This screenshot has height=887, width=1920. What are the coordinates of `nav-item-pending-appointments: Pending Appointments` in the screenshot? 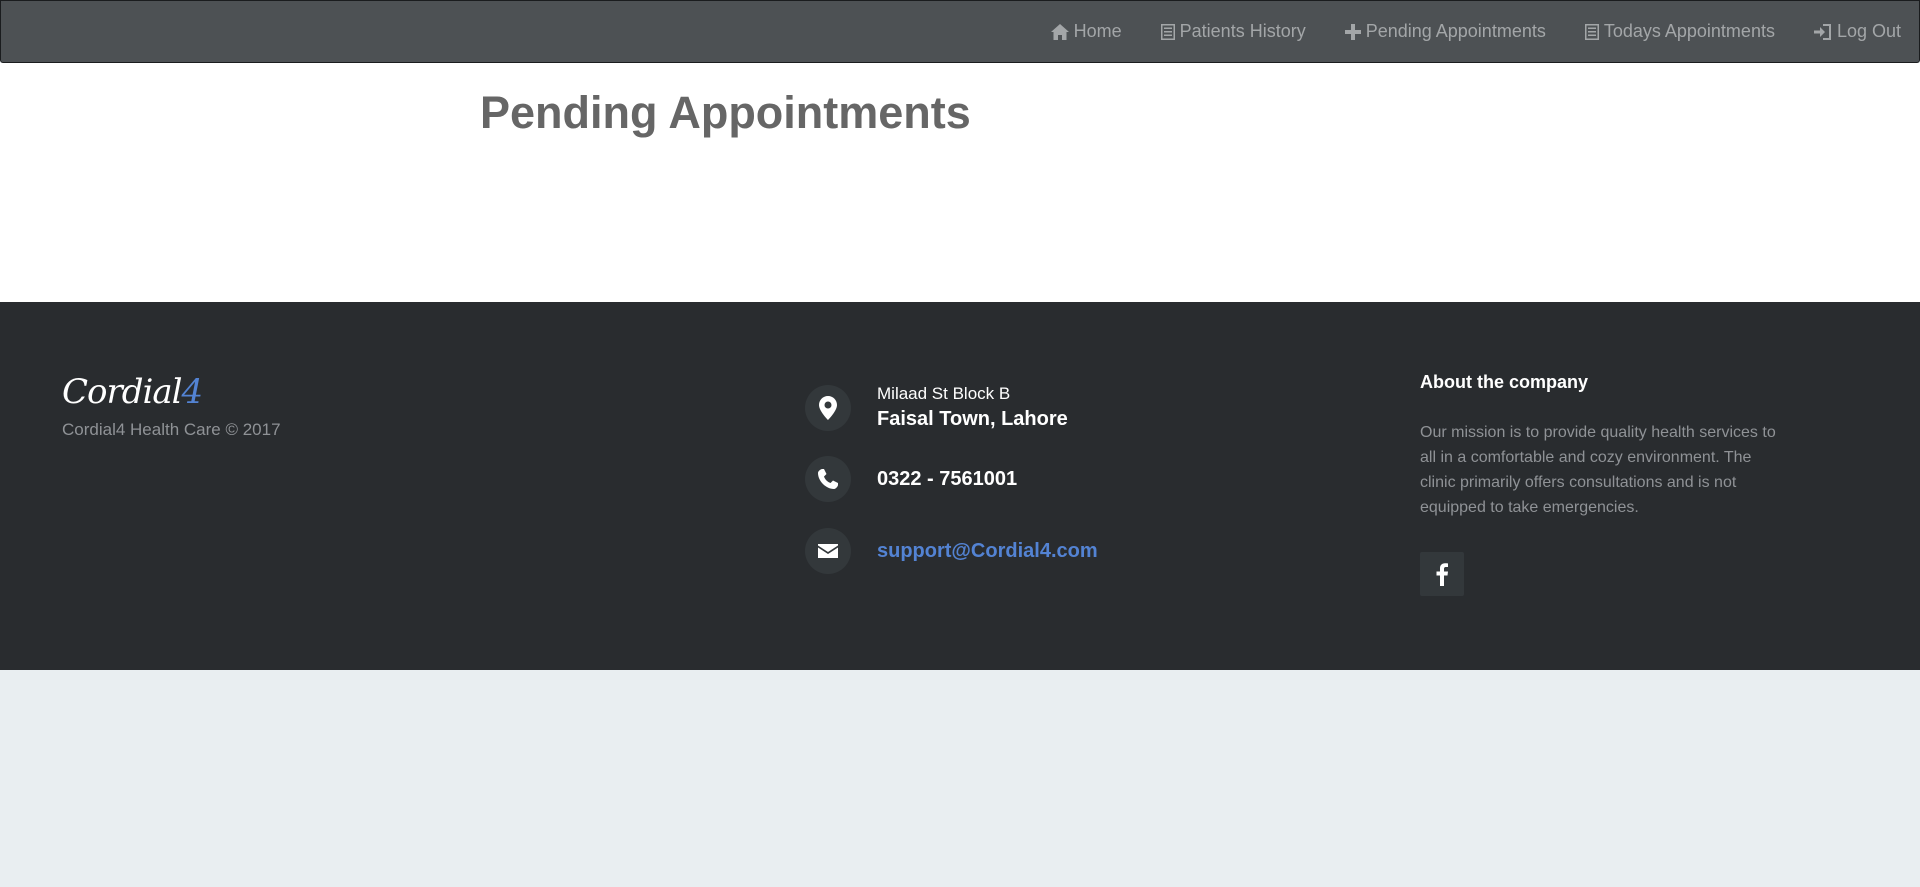 It's located at (1445, 31).